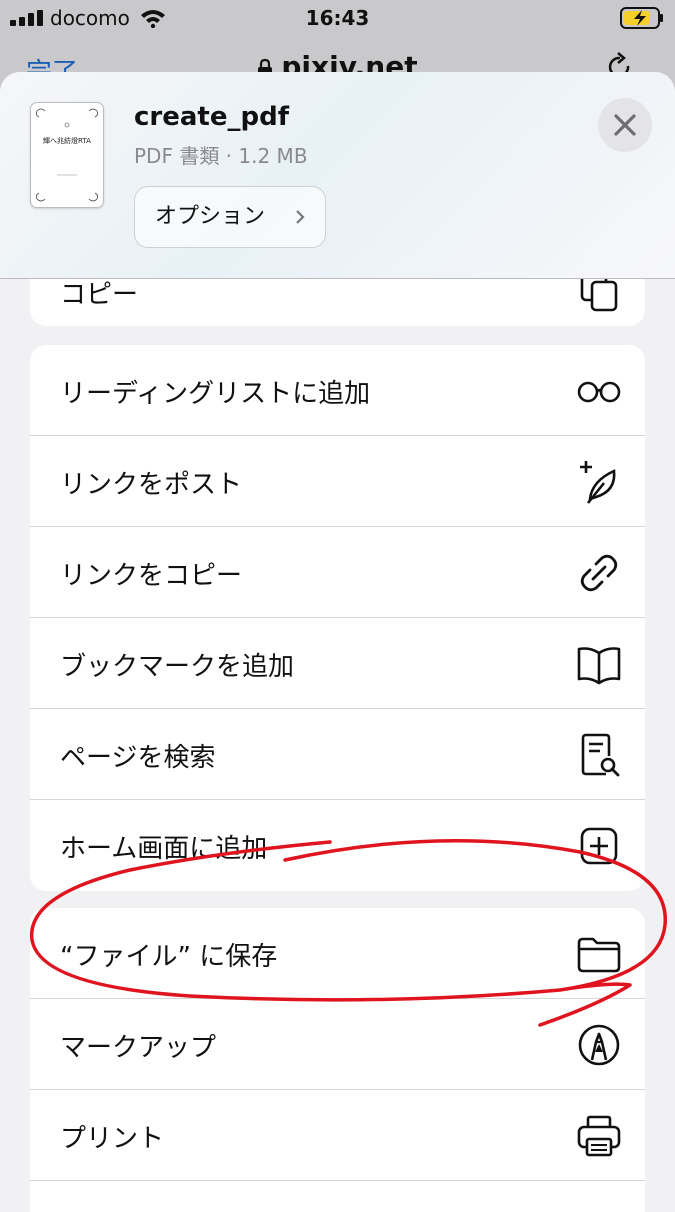 The width and height of the screenshot is (675, 1212). Describe the element at coordinates (212, 117) in the screenshot. I see `file-name: create_pdf` at that location.